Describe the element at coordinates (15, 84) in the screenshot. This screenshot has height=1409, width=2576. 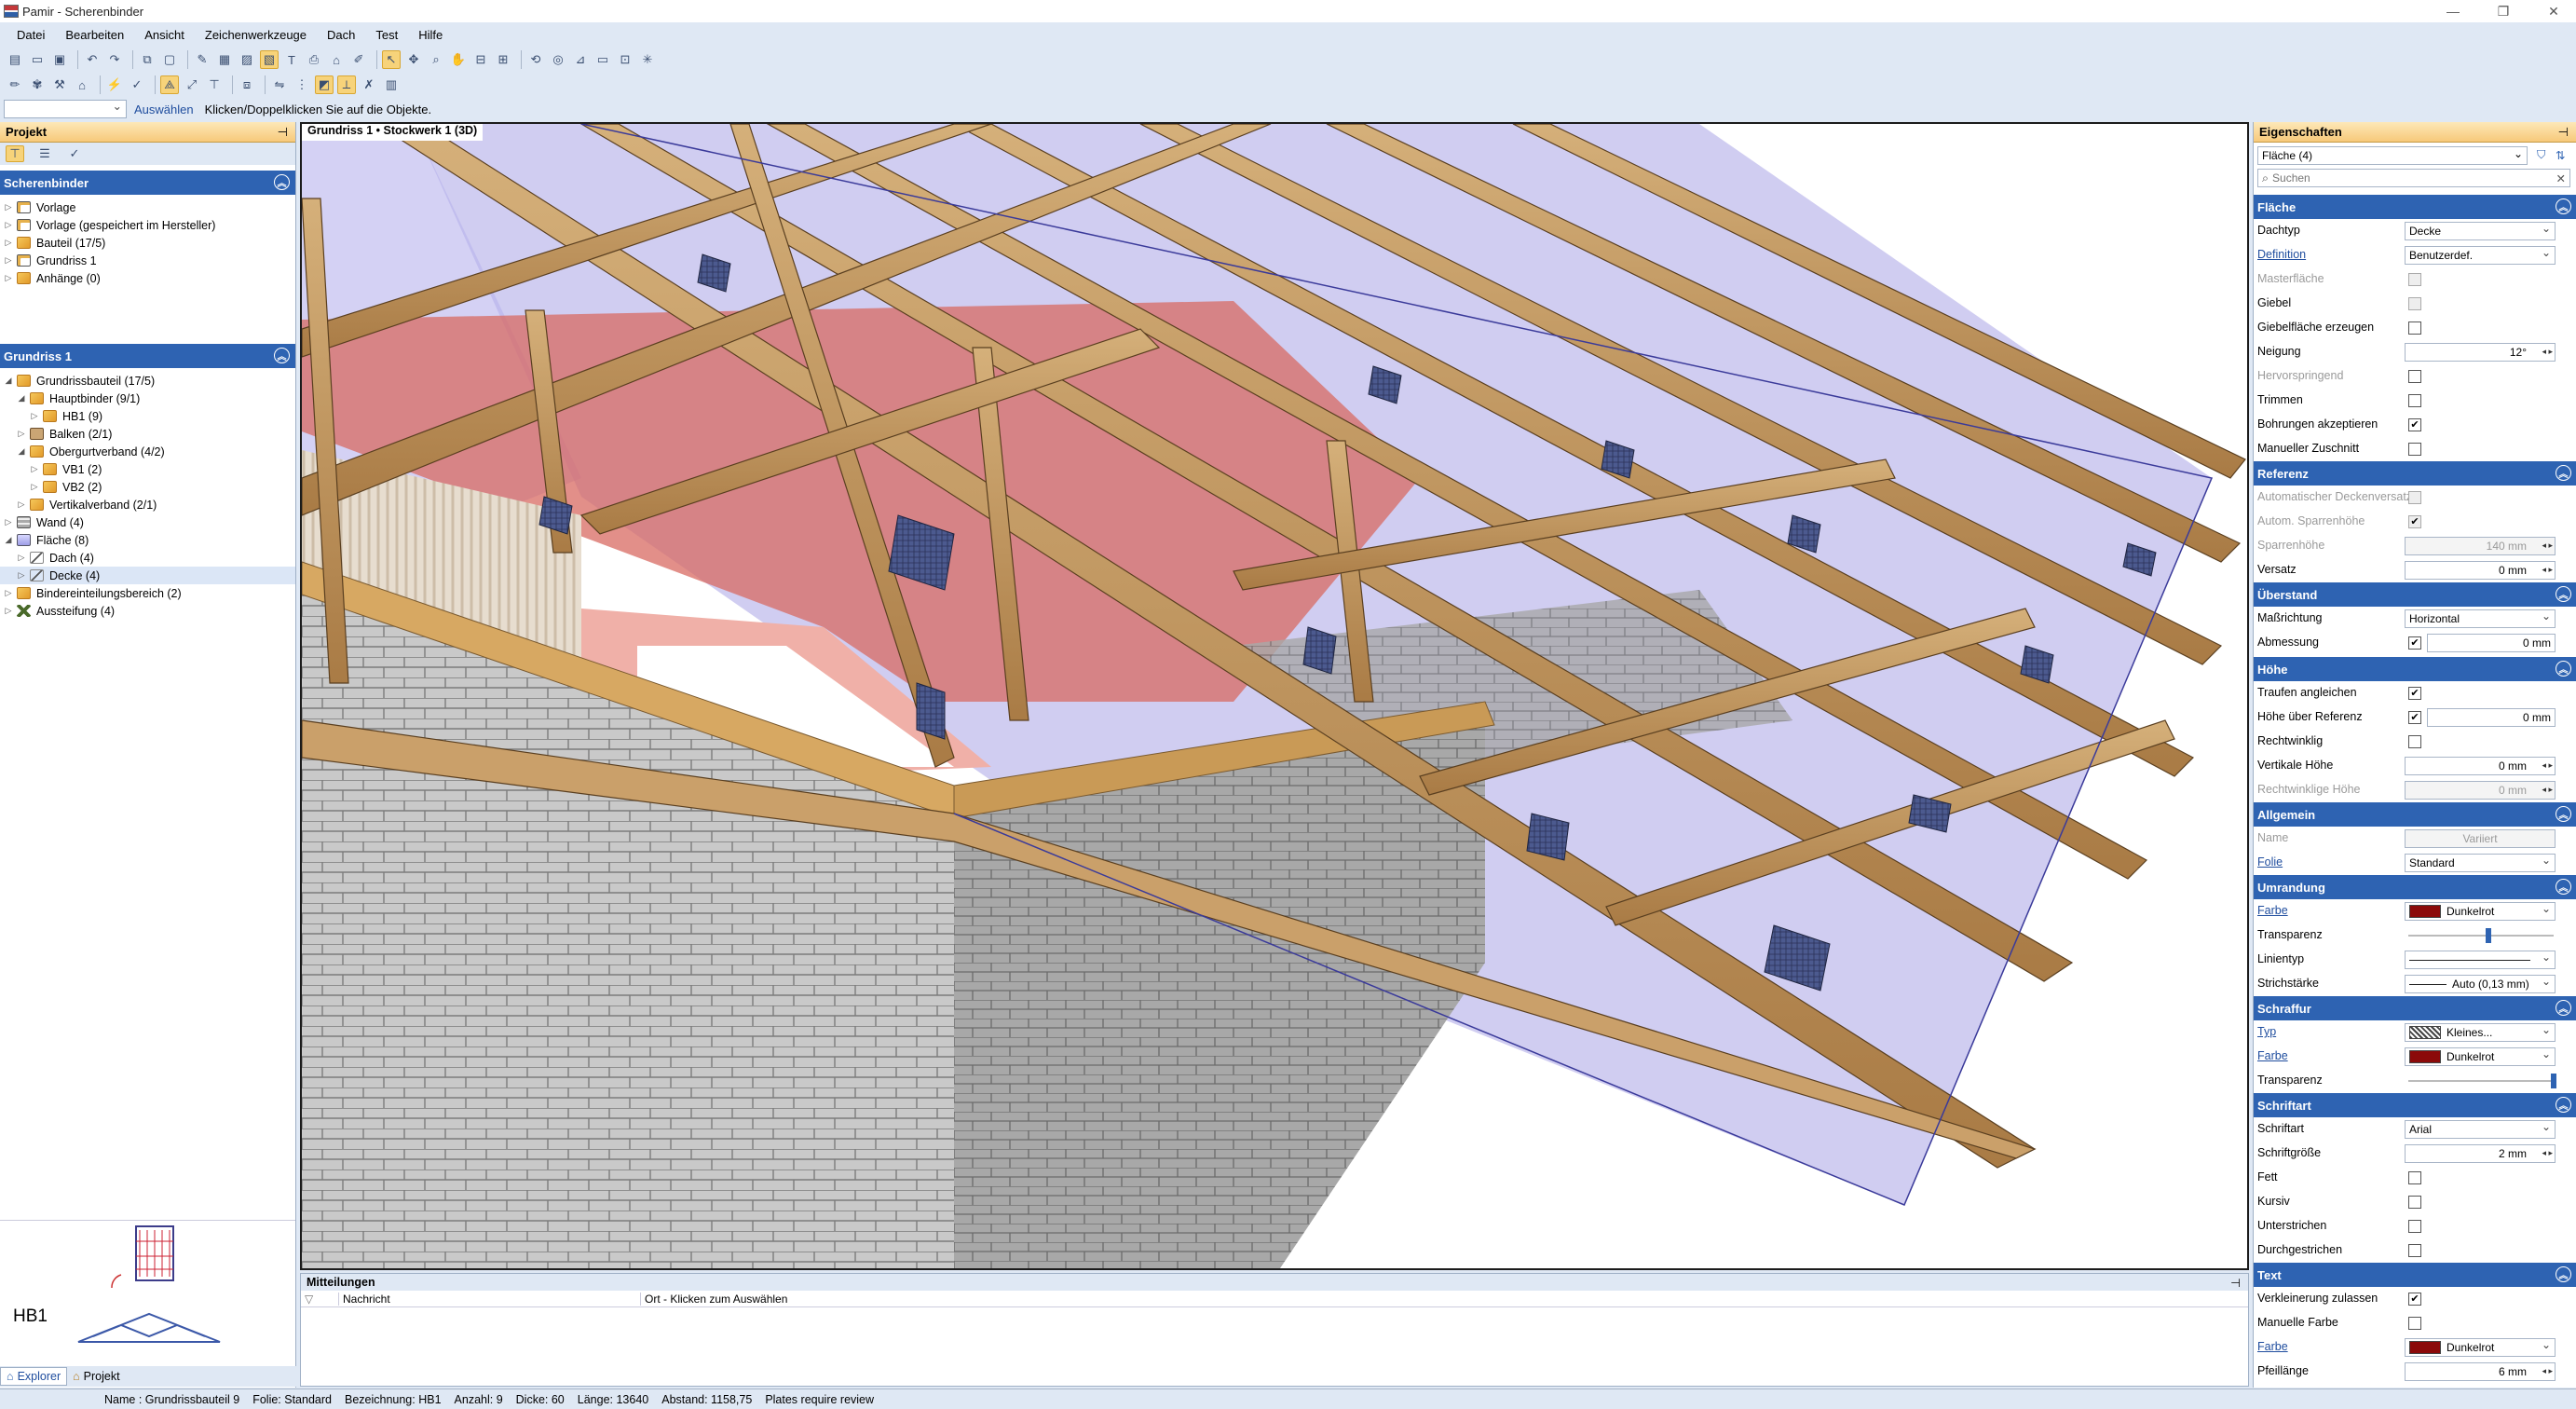
I see `draw-tool-icon: ✏` at that location.